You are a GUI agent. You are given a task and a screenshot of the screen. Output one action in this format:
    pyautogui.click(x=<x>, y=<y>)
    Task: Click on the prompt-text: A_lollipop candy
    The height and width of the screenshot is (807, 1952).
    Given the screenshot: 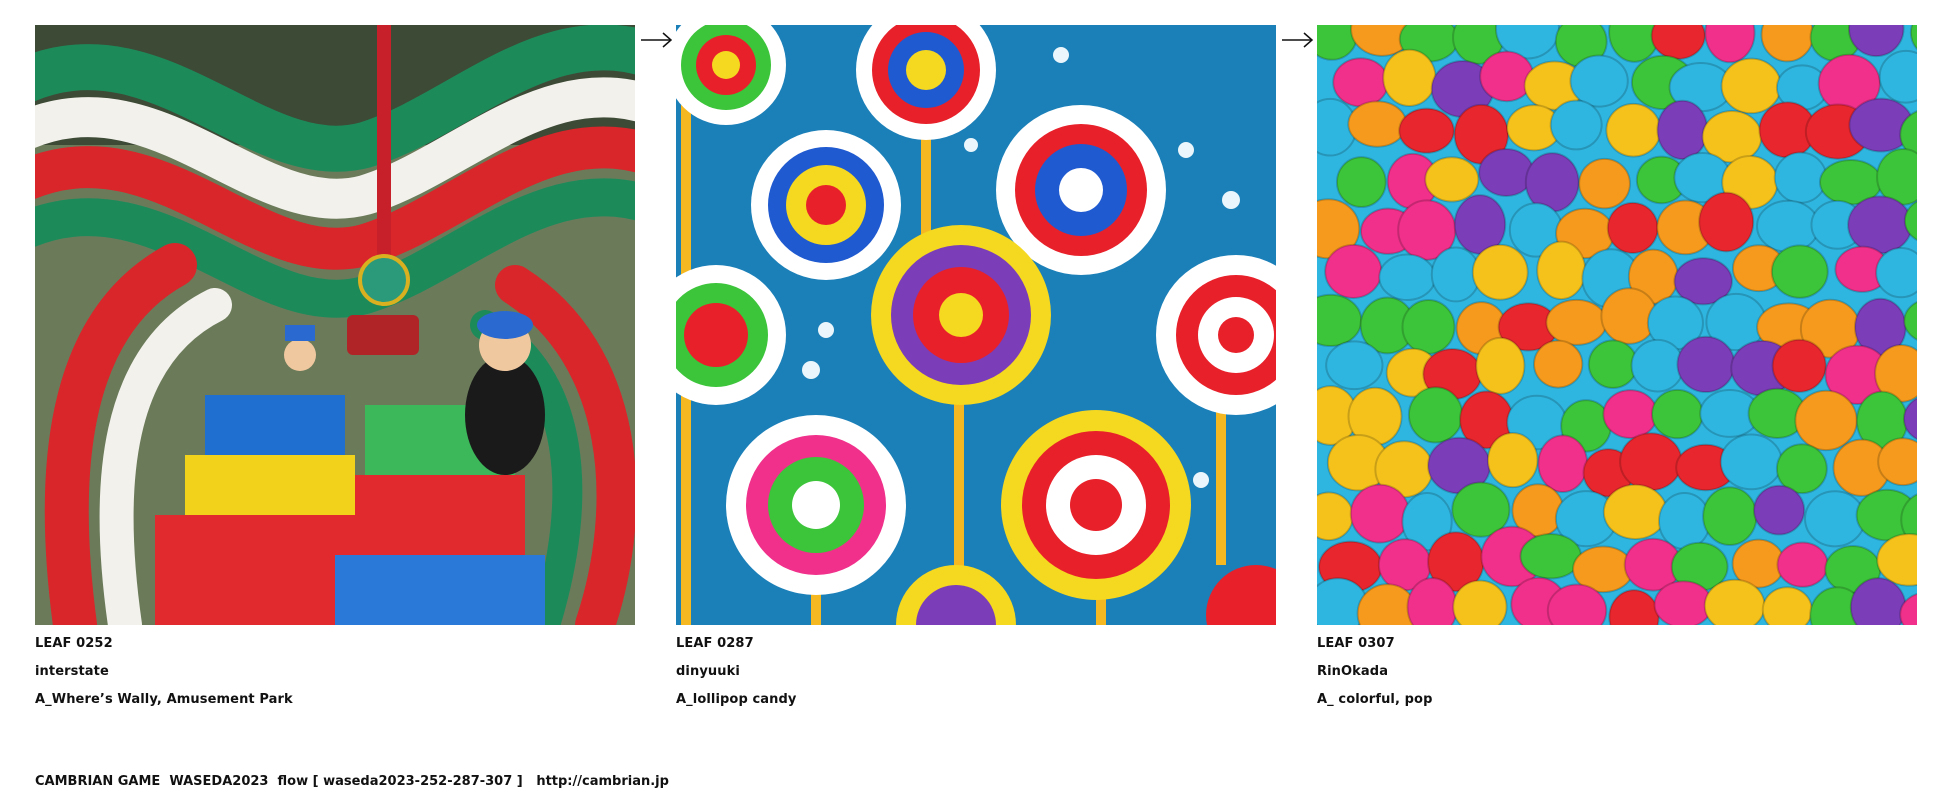 What is the action you would take?
    pyautogui.click(x=736, y=699)
    